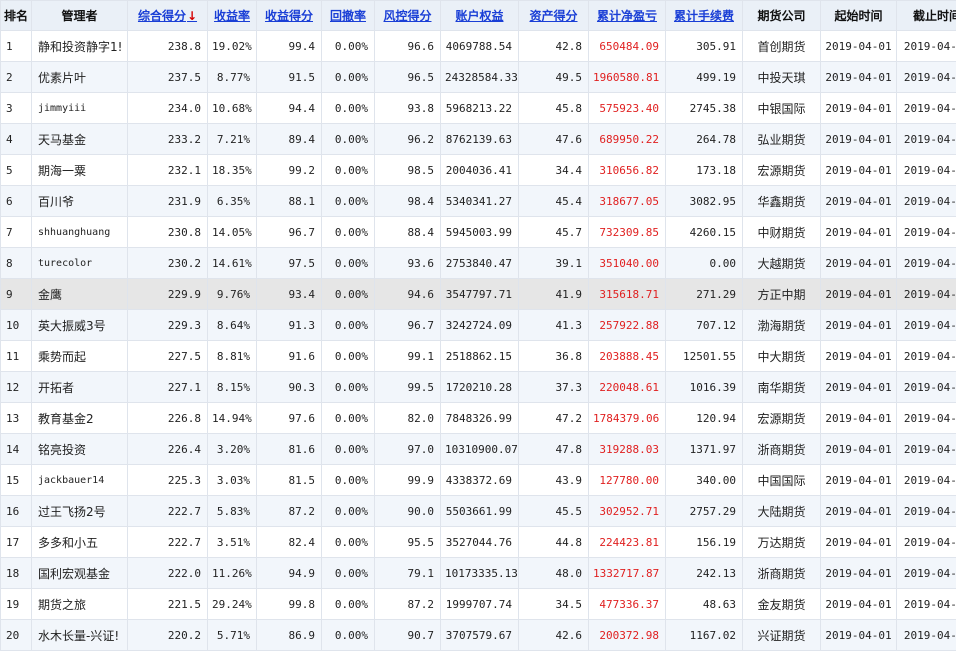 The image size is (956, 651). I want to click on header-return-score: 收益得分, so click(289, 16).